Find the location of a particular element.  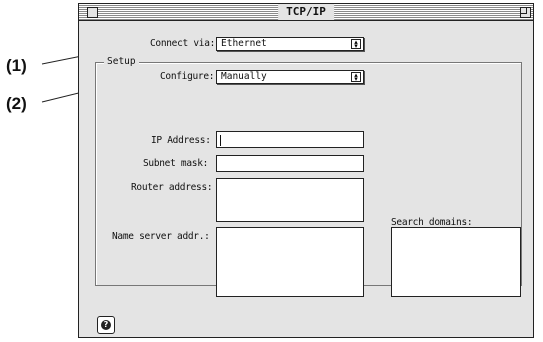

configure-popup: Manually ▴ ▾ is located at coordinates (290, 77).